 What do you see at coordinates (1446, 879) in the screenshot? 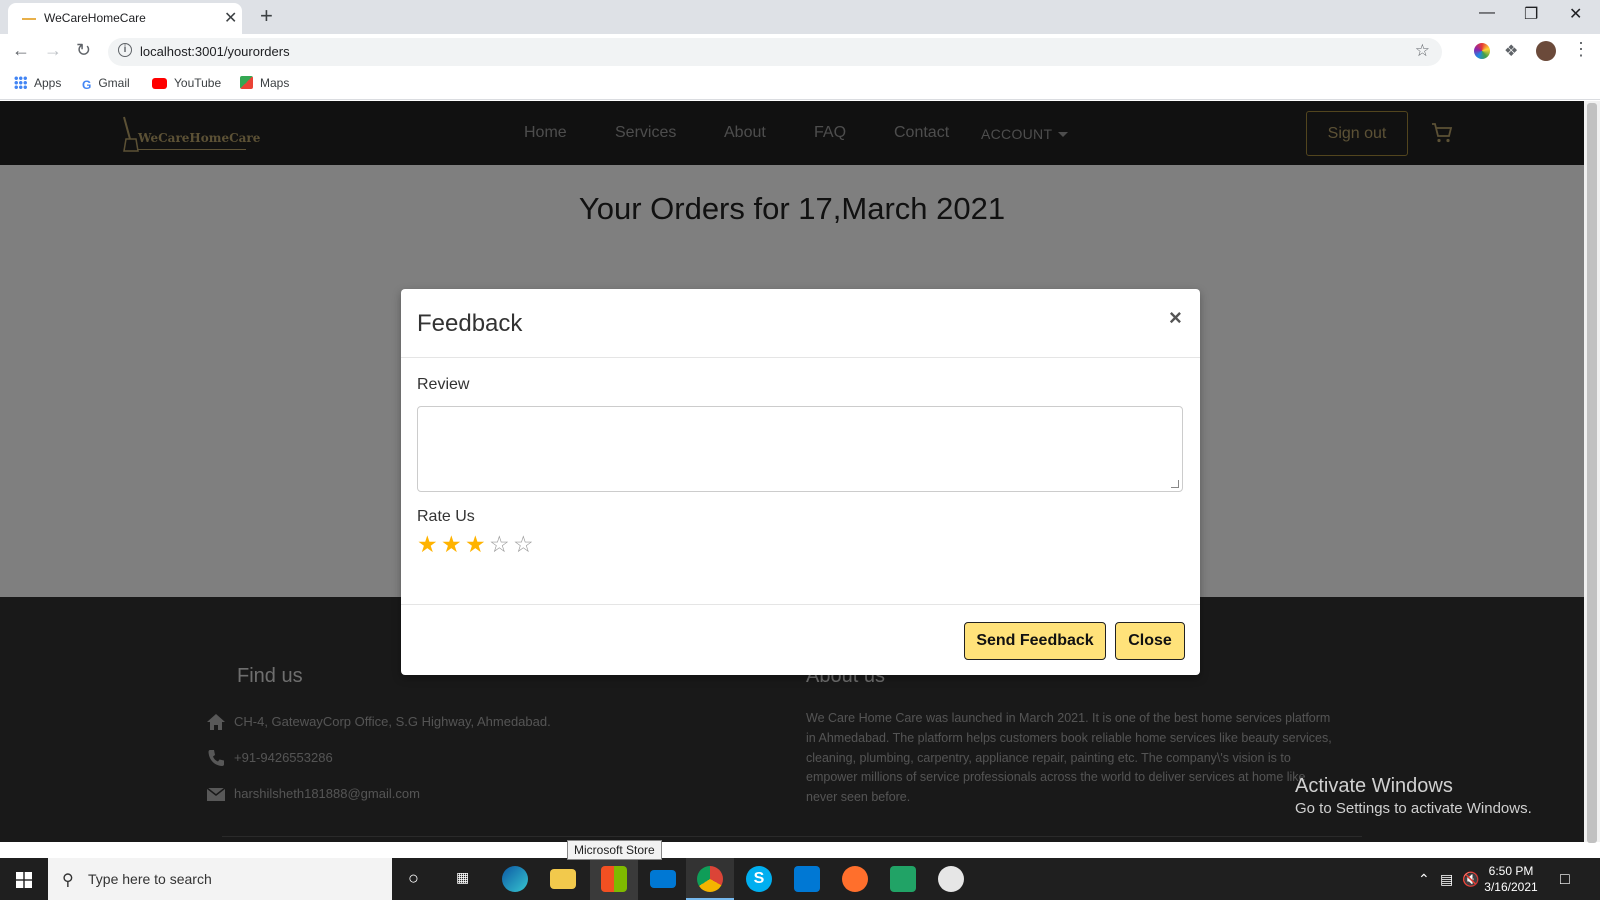
I see `network-icon: ▤` at bounding box center [1446, 879].